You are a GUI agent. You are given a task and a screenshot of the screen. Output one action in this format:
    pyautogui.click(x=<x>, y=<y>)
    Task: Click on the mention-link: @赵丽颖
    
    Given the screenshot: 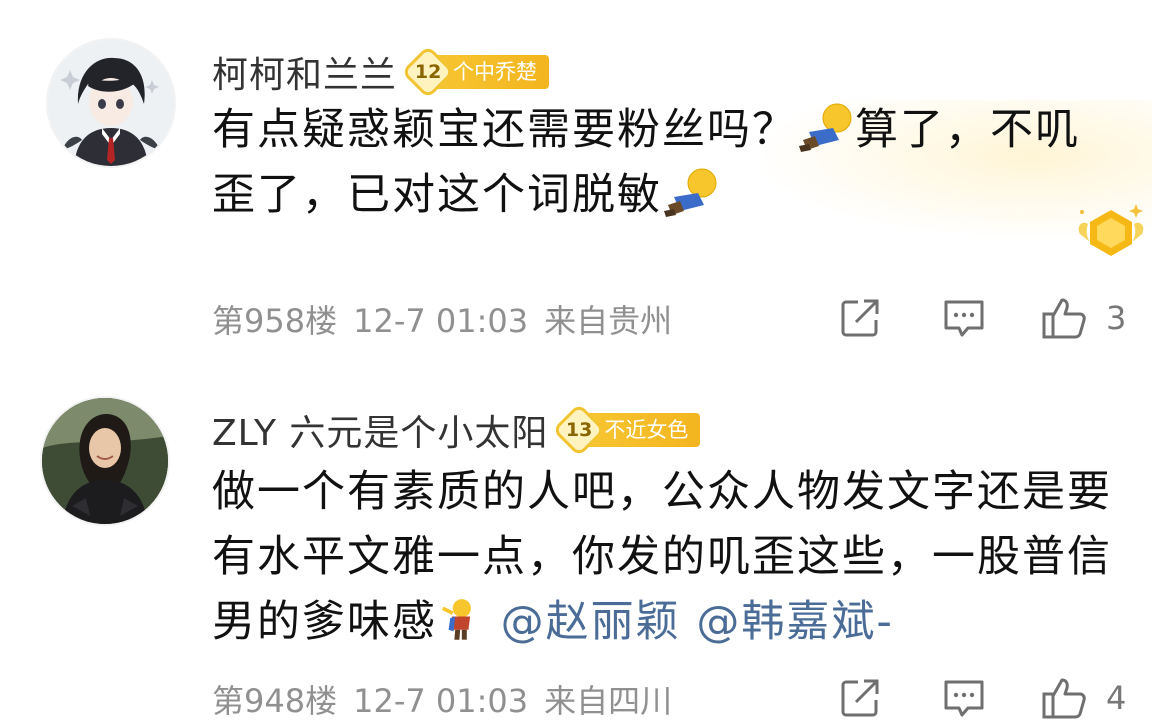 What is the action you would take?
    pyautogui.click(x=591, y=622)
    